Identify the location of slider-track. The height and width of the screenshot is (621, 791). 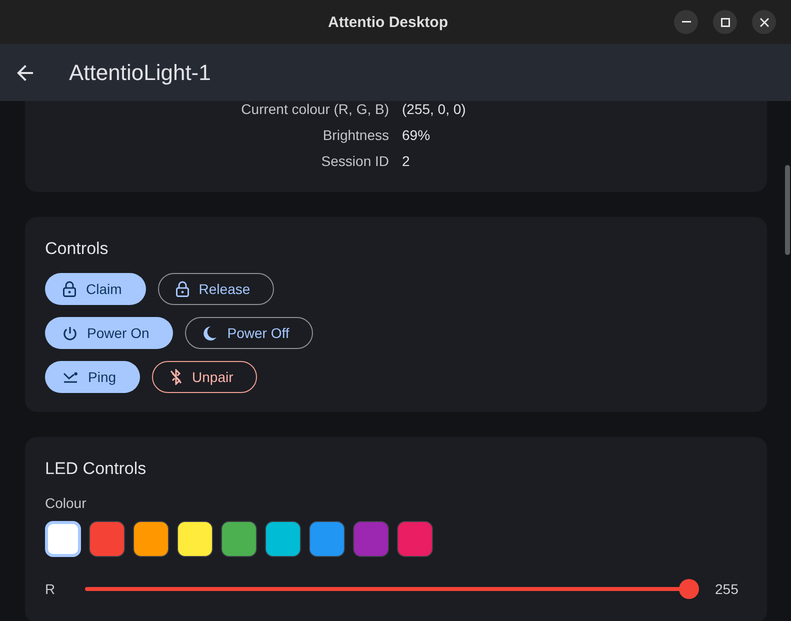
(392, 589).